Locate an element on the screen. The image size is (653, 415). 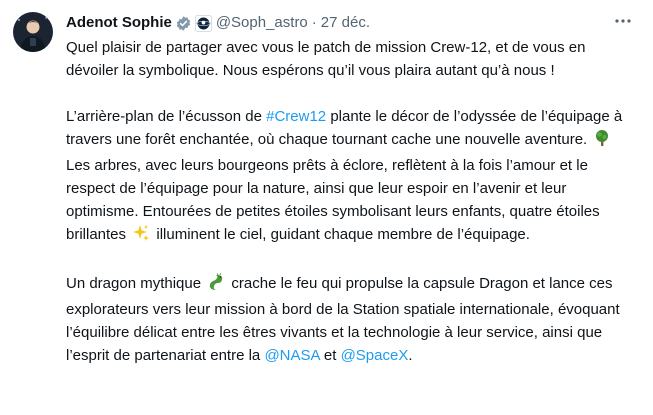
dragon-emoji-icon is located at coordinates (216, 285).